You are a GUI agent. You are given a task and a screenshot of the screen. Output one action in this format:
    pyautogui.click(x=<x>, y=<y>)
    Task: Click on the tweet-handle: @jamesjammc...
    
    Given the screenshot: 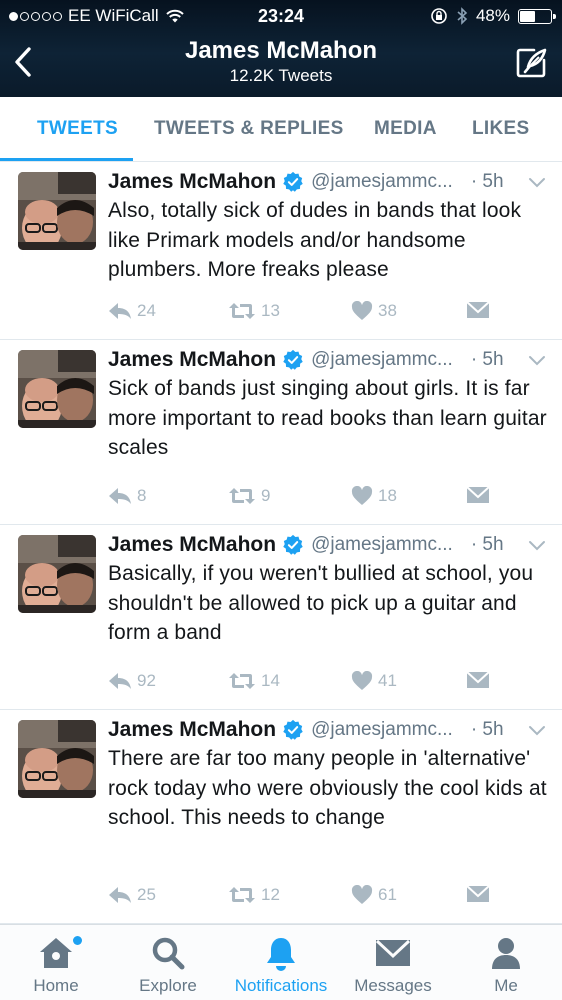 What is the action you would take?
    pyautogui.click(x=382, y=729)
    